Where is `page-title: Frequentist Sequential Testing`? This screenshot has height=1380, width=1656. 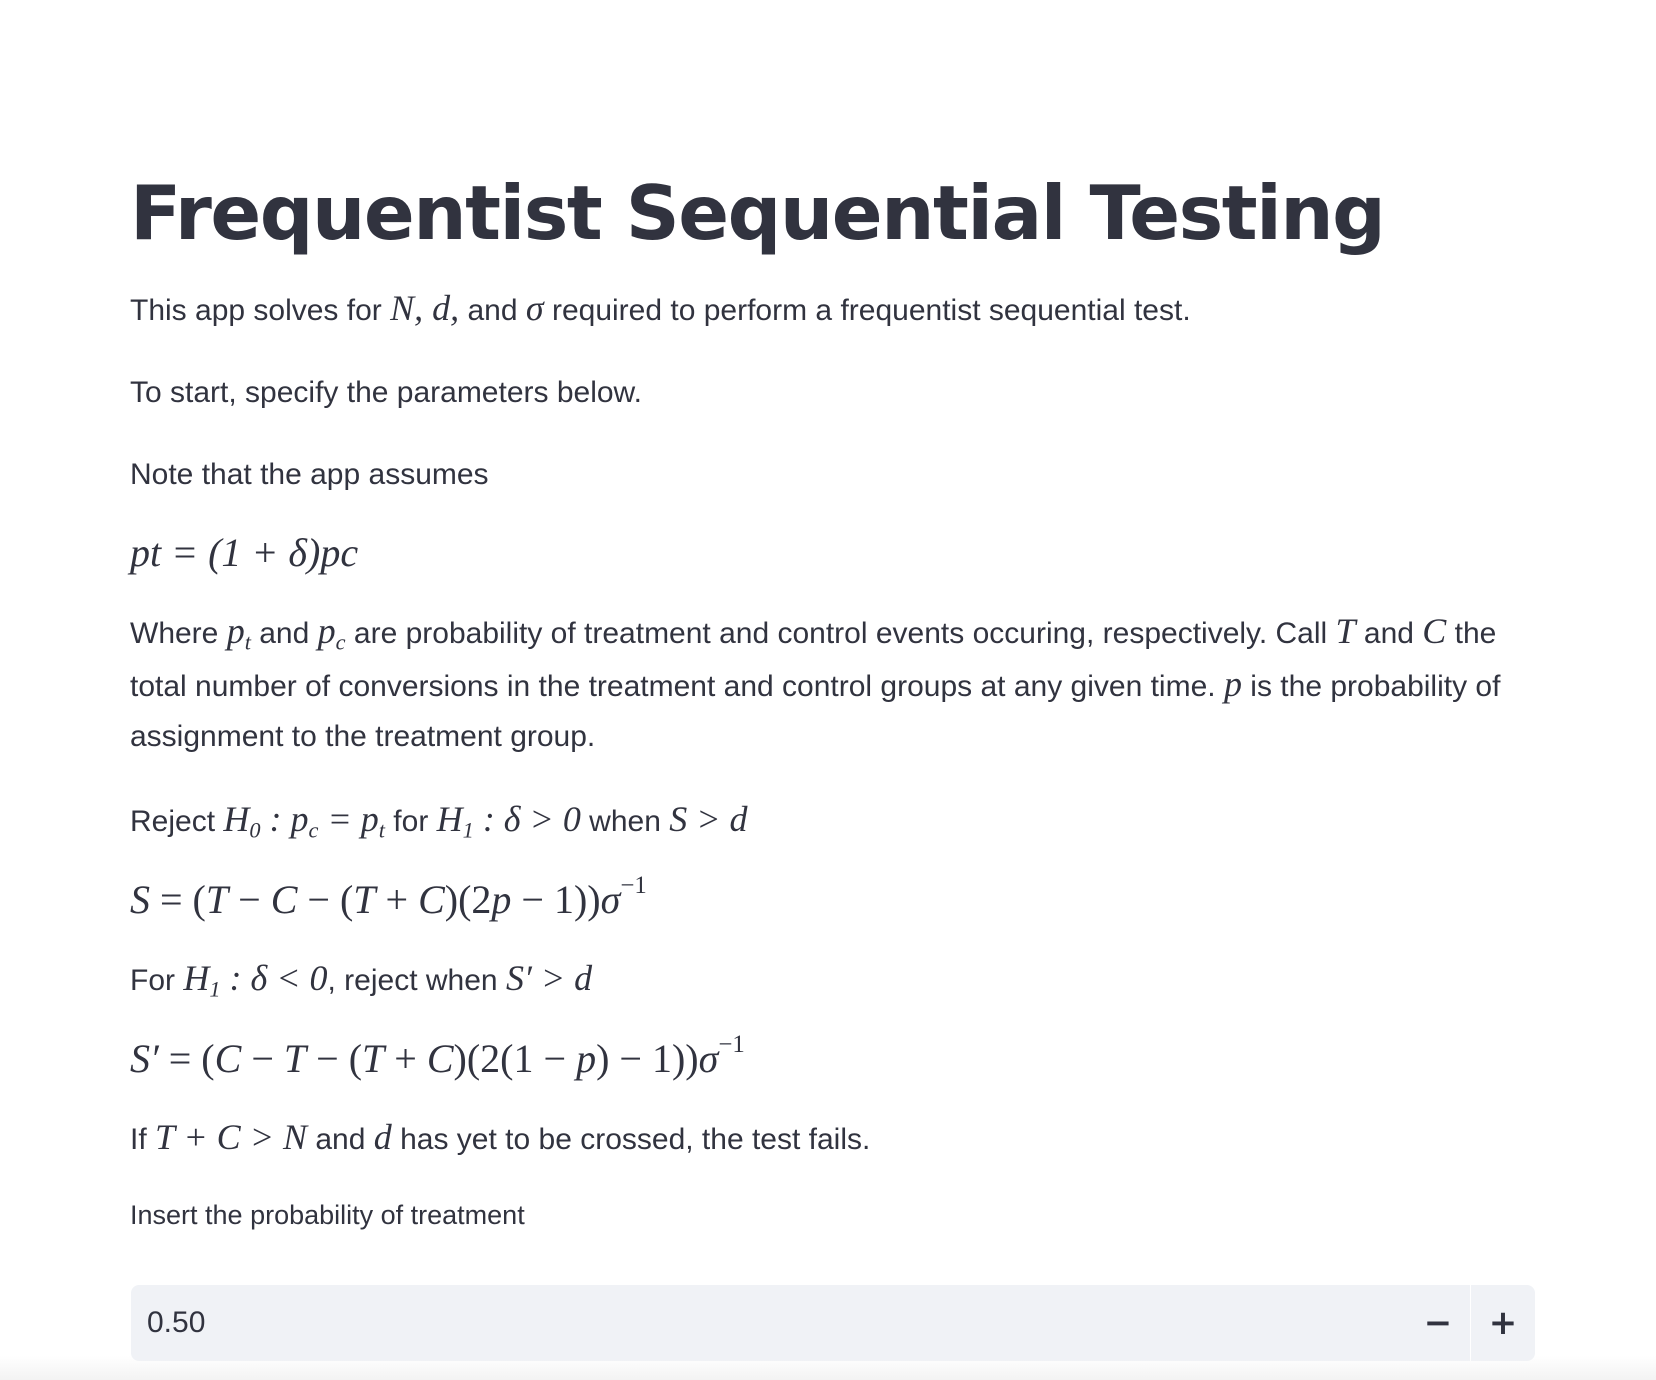 page-title: Frequentist Sequential Testing is located at coordinates (758, 213).